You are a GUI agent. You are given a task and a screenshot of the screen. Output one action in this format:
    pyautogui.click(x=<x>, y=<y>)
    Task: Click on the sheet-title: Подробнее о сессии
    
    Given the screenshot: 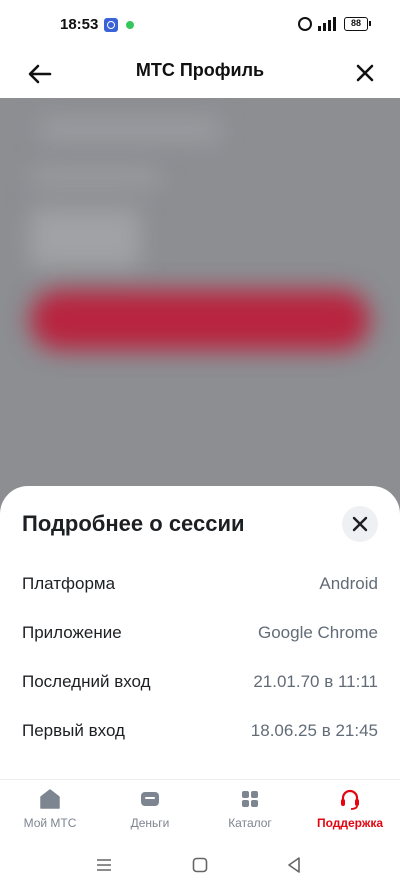 What is the action you would take?
    pyautogui.click(x=133, y=523)
    